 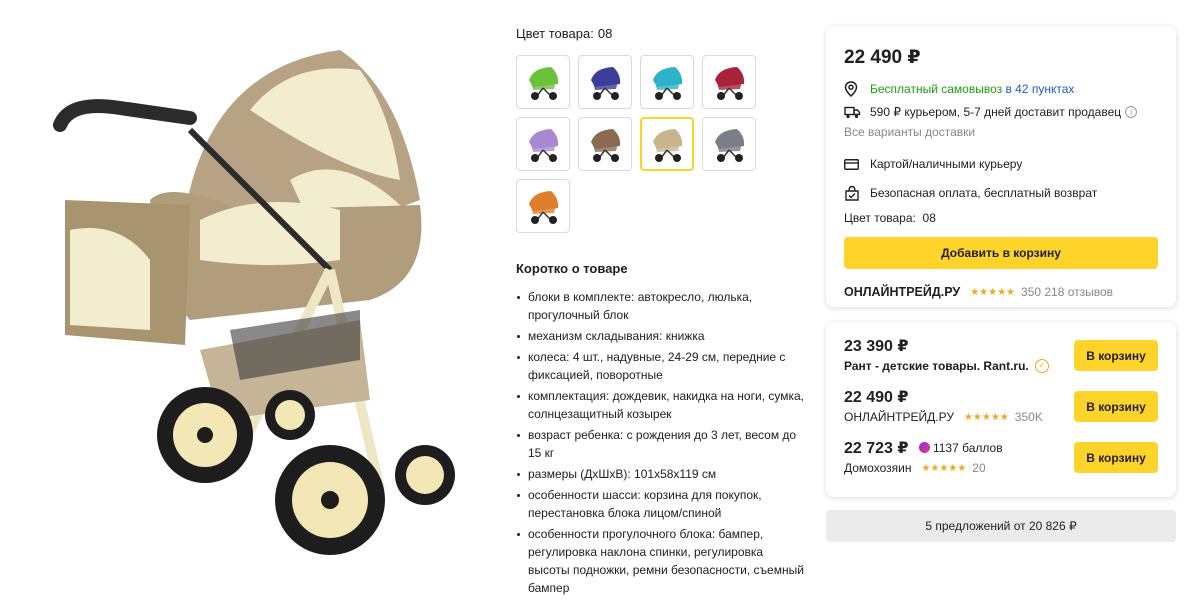 I want to click on color-swatch-beige, so click(x=667, y=144).